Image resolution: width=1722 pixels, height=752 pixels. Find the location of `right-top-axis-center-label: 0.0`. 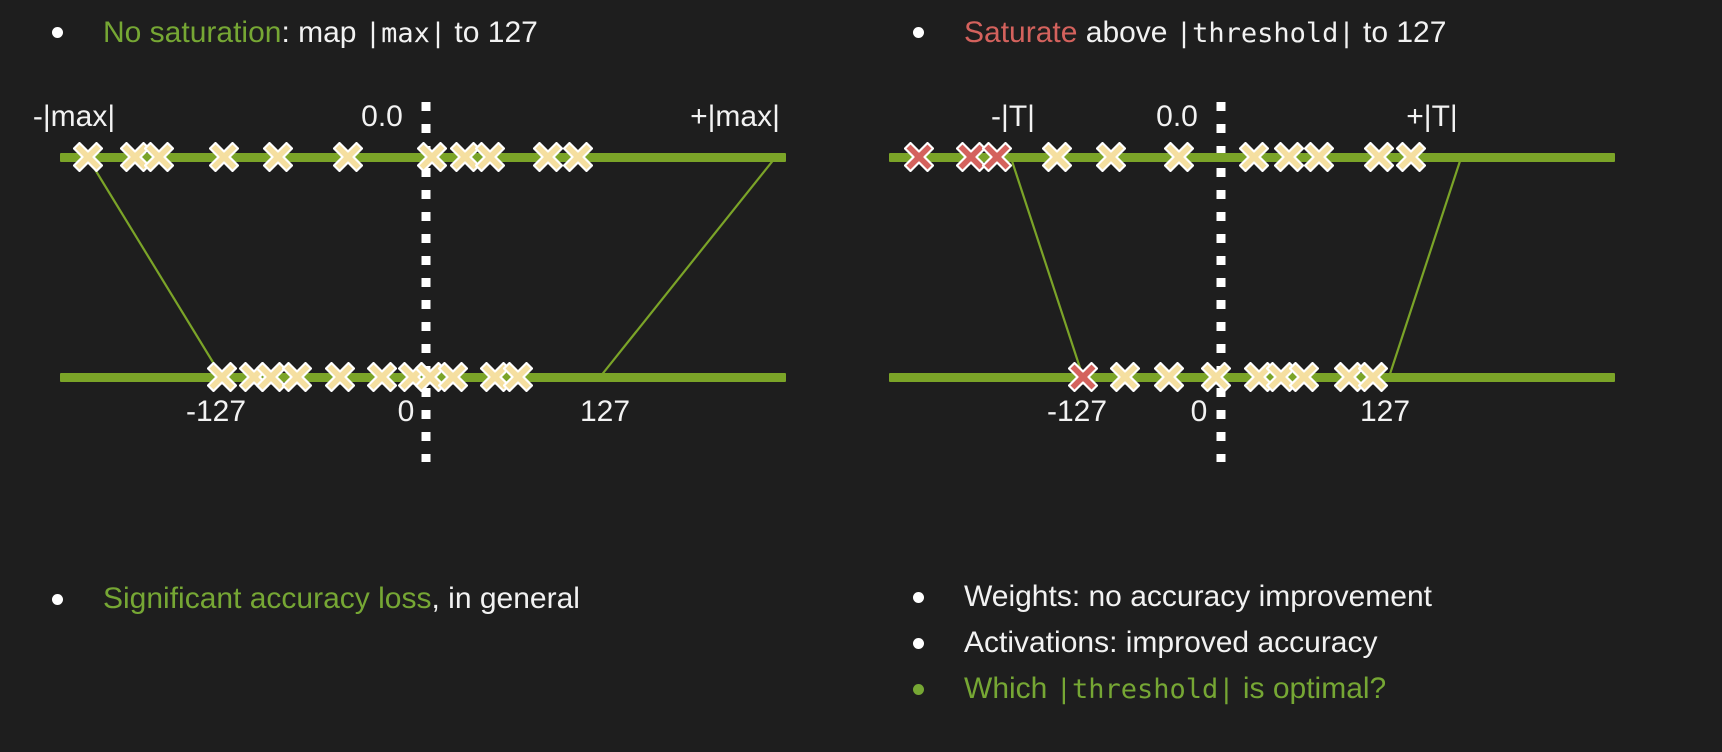

right-top-axis-center-label: 0.0 is located at coordinates (1177, 116).